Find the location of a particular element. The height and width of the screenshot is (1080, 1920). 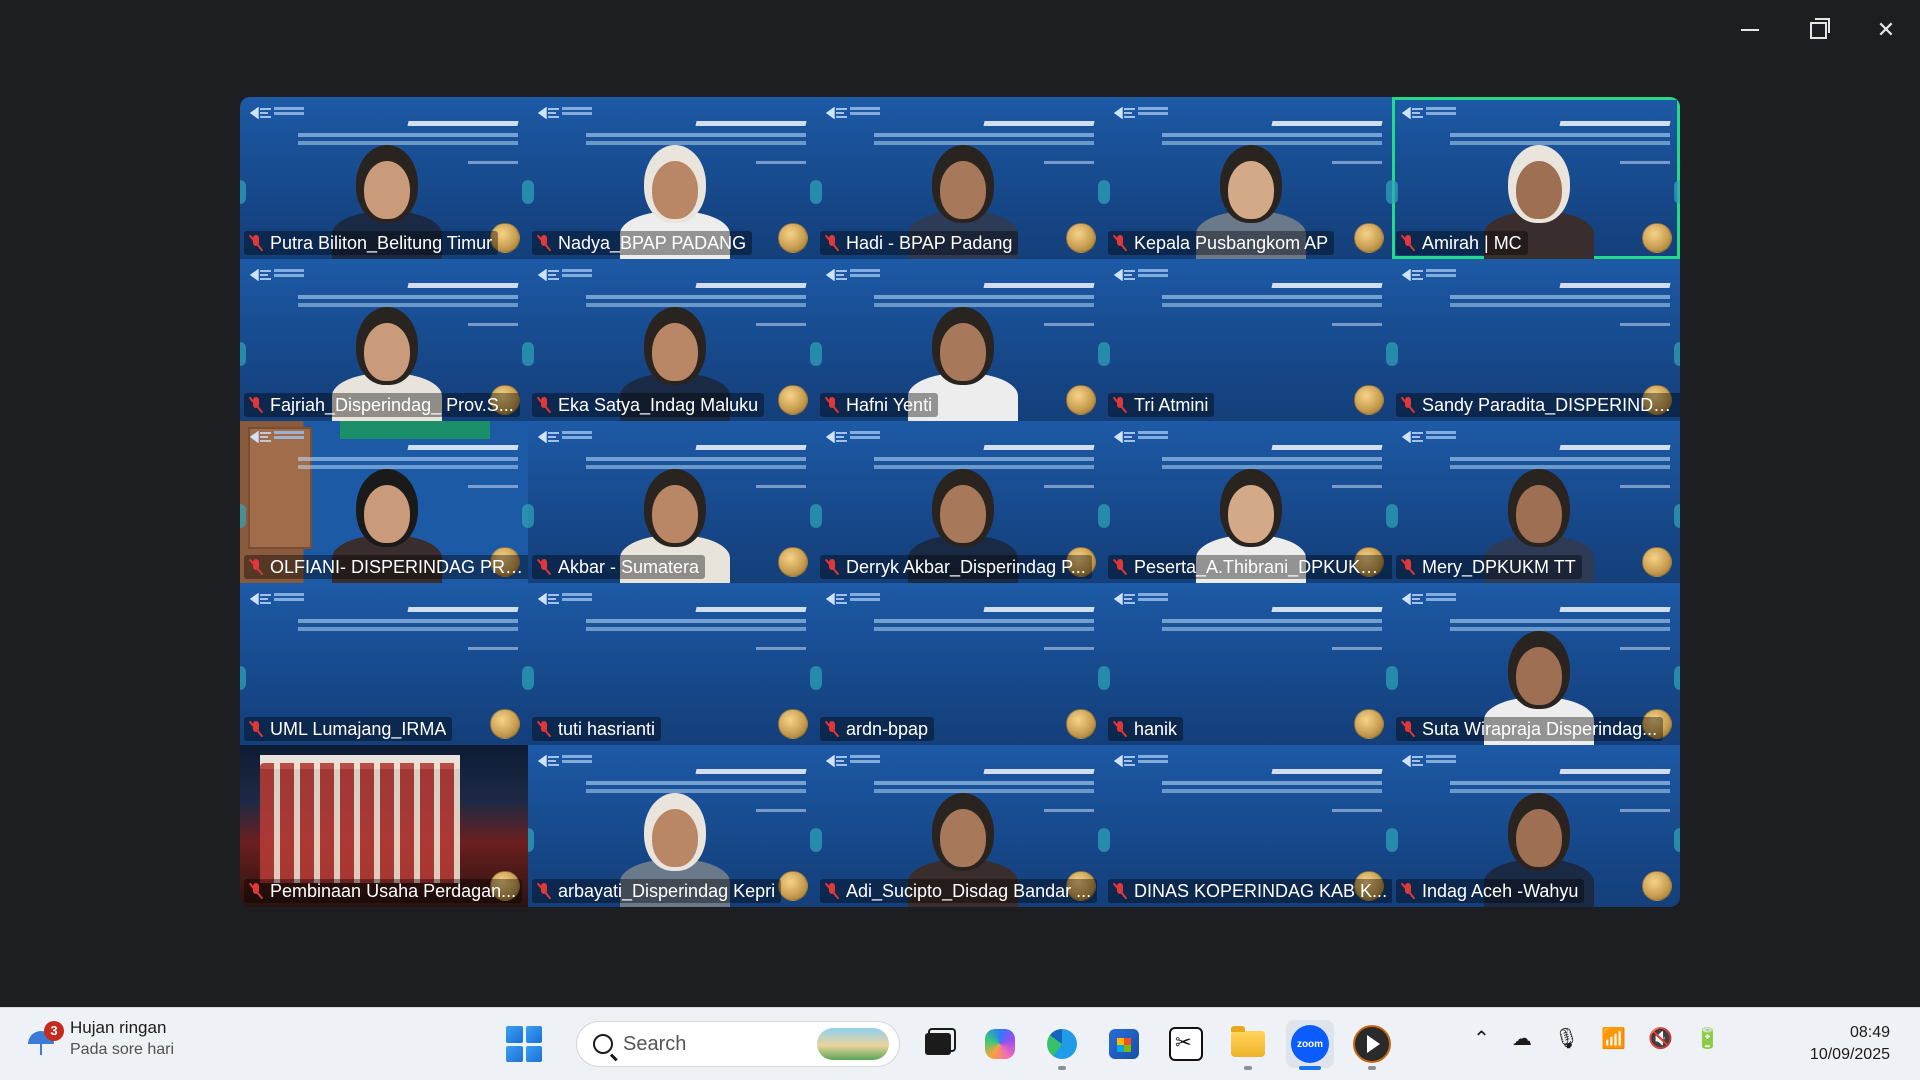

participant-tile: Akbar - Sumatera is located at coordinates (672, 502).